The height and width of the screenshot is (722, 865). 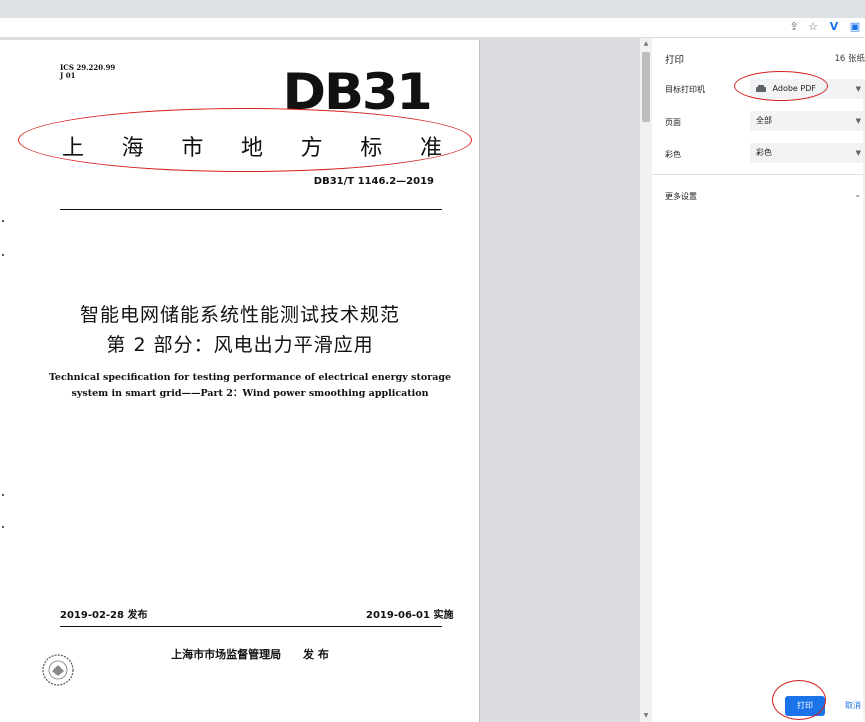 I want to click on scroll-down-arrow-icon: ▼, so click(x=646, y=716).